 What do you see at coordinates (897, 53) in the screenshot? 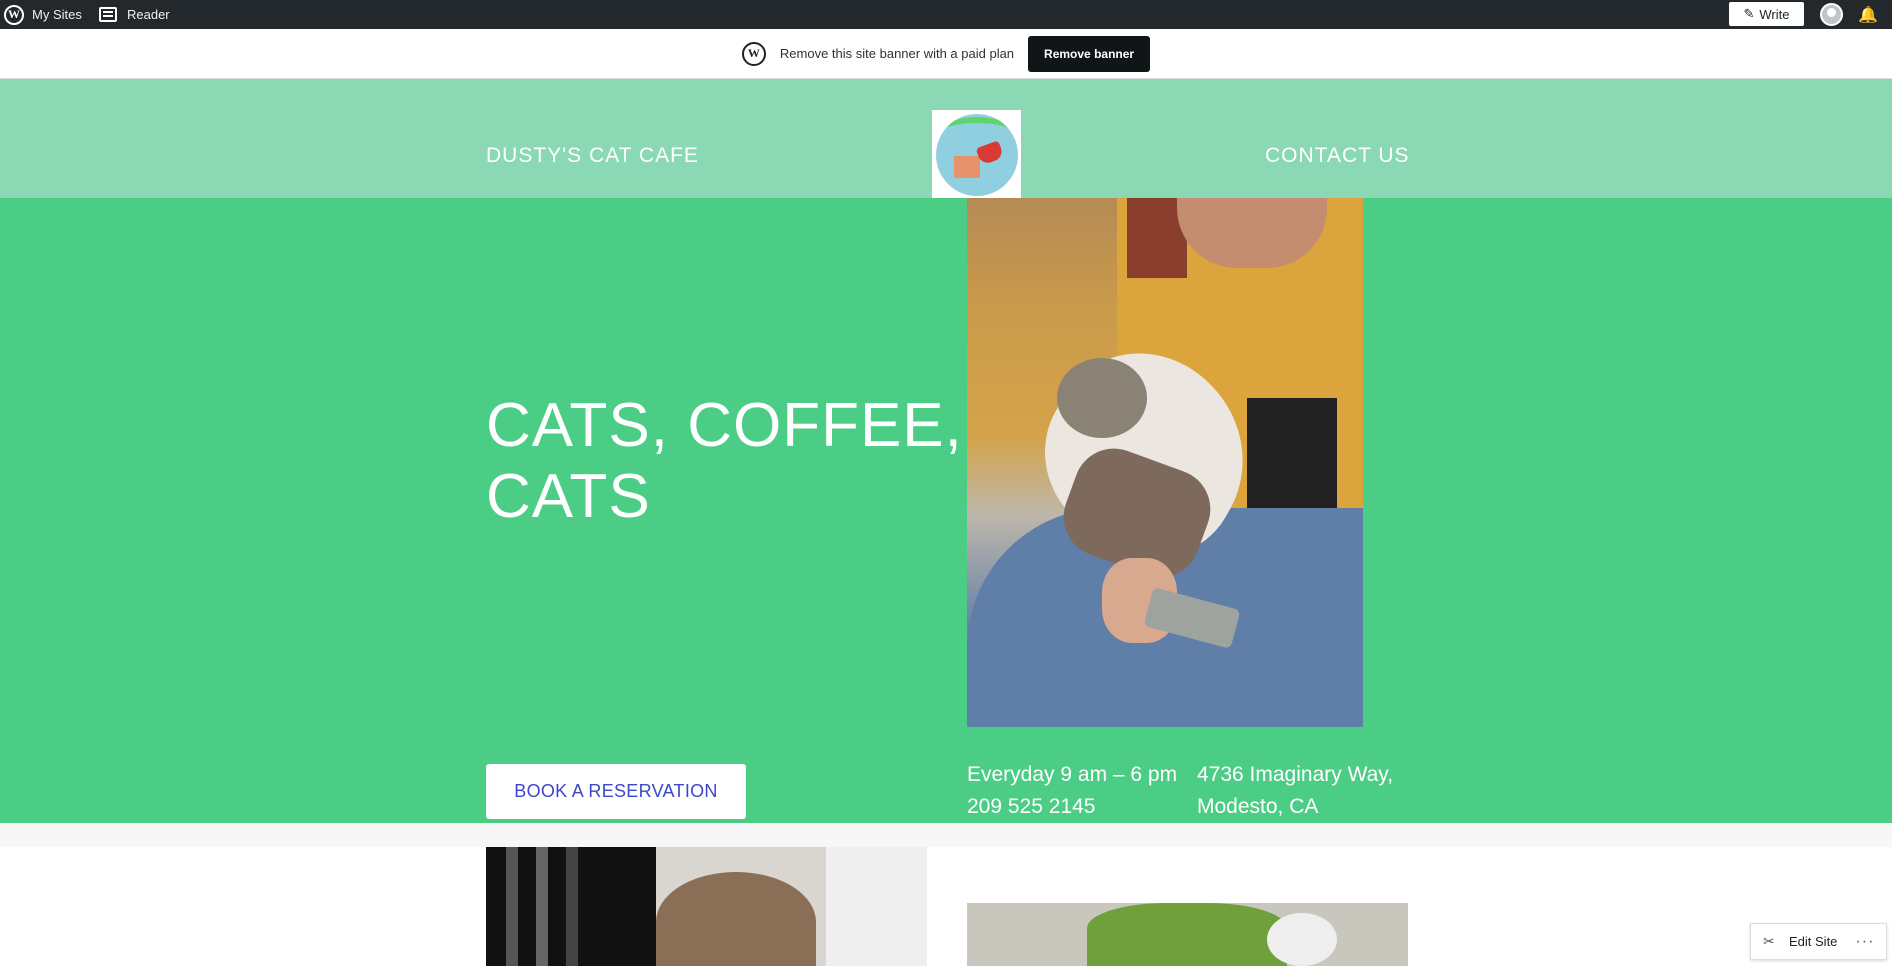
I see `banner-text: Remove this site banner with a paid plan` at bounding box center [897, 53].